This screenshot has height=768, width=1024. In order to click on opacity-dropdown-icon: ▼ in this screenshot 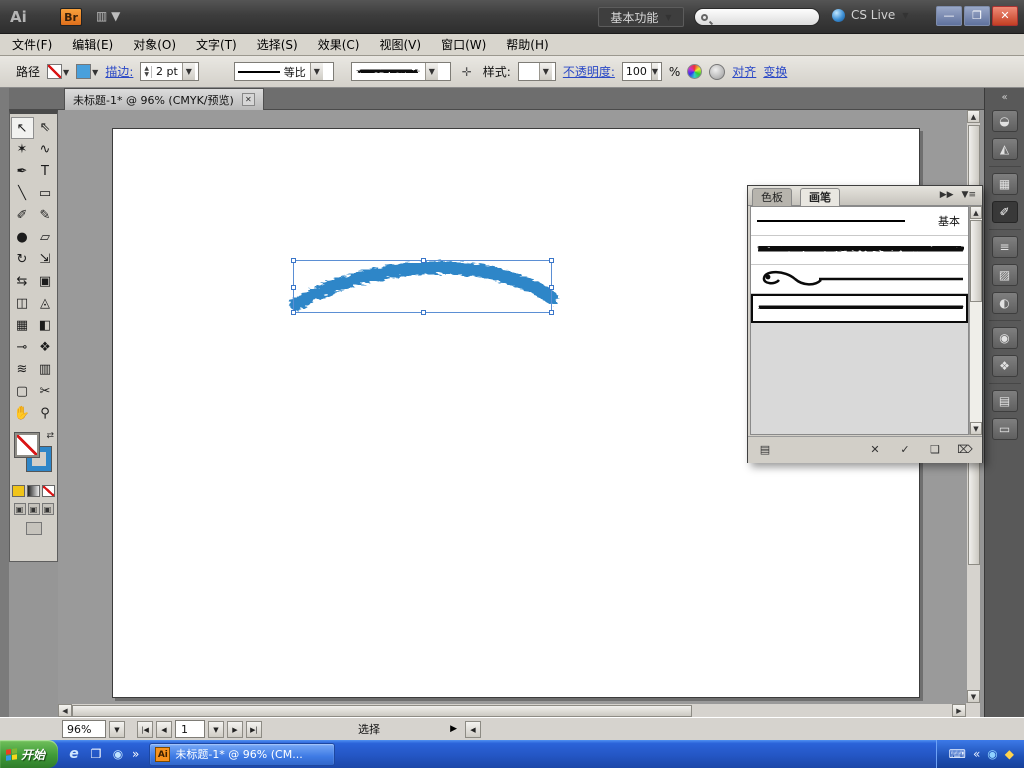, I will do `click(654, 71)`.